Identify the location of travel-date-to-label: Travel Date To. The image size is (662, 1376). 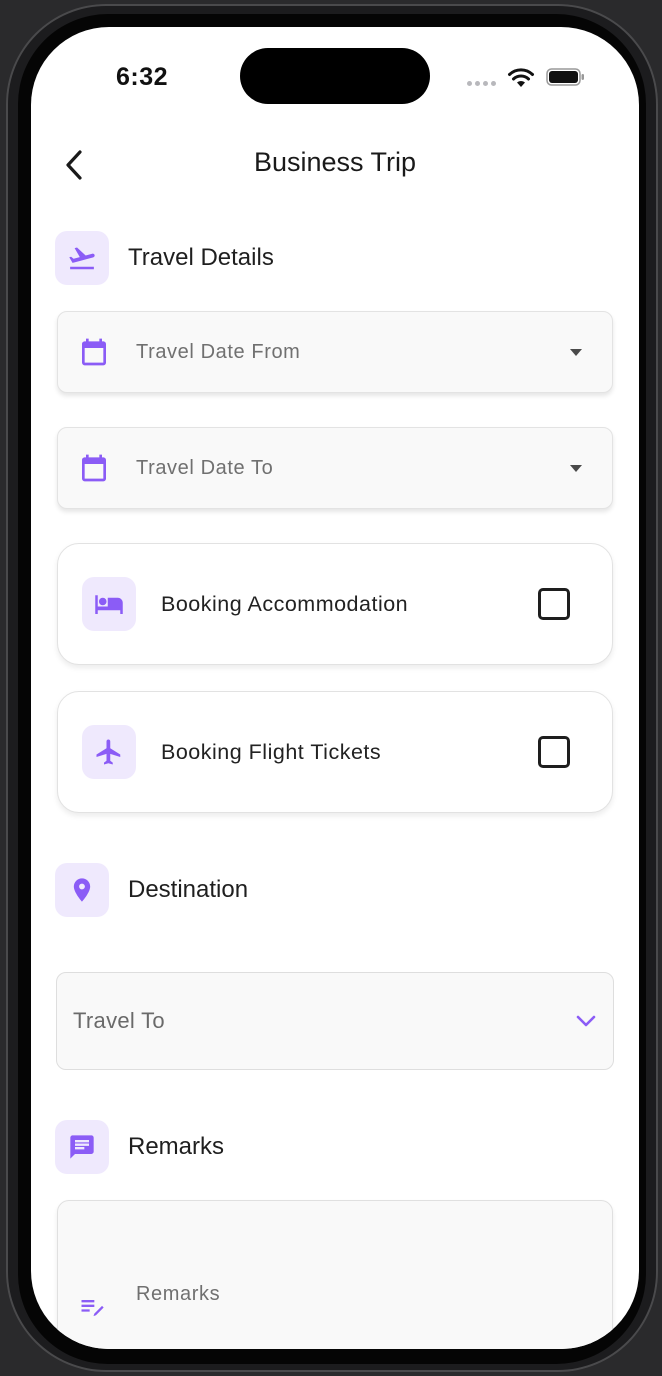
(205, 467).